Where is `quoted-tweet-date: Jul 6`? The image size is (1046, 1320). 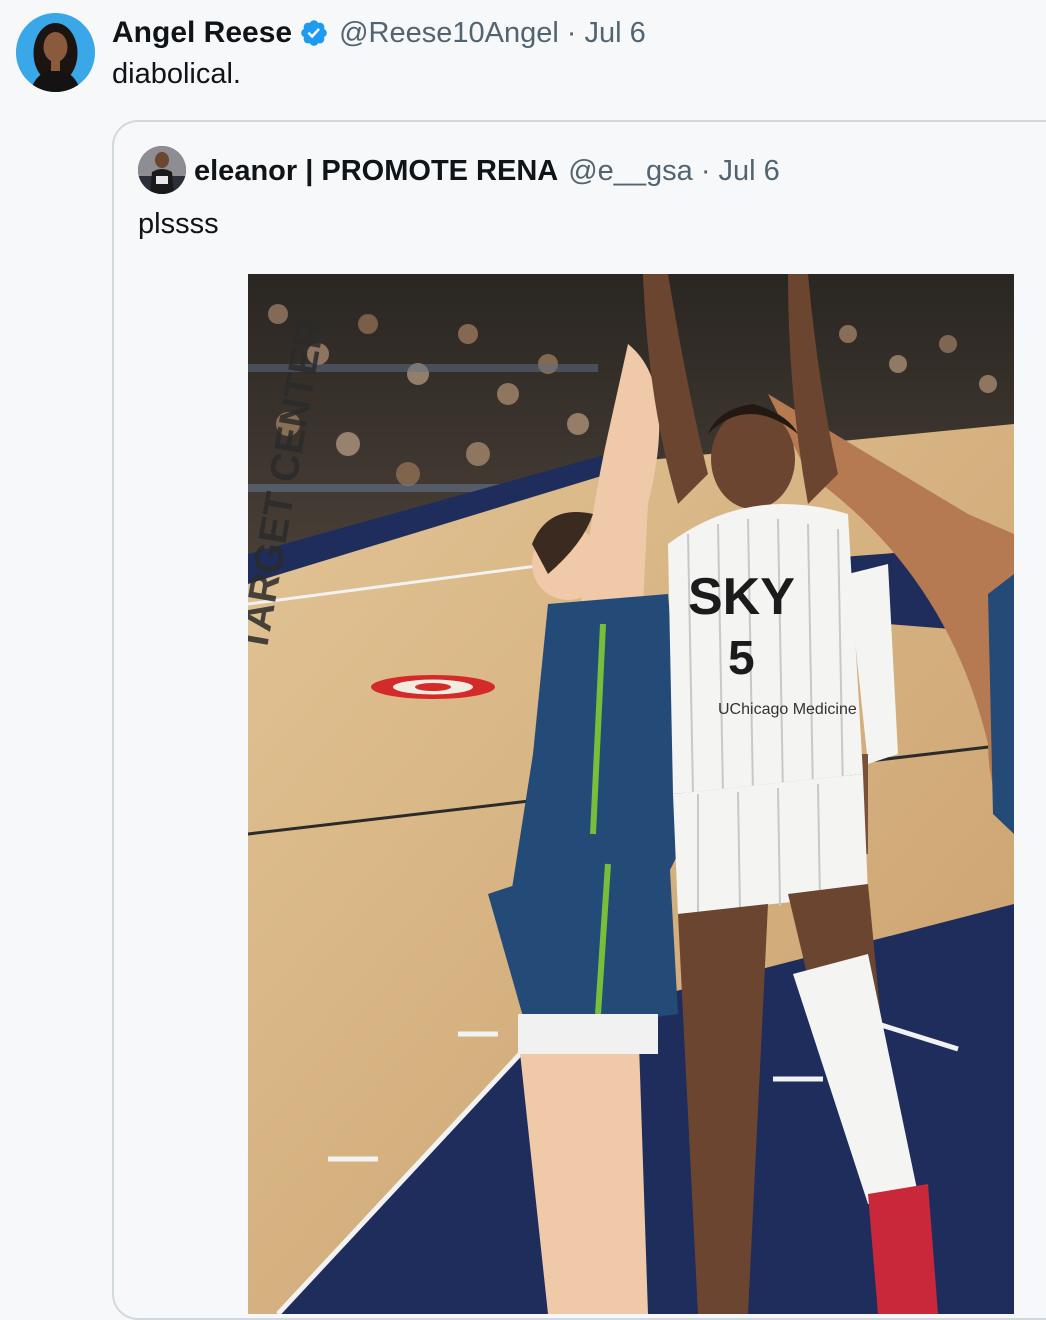 quoted-tweet-date: Jul 6 is located at coordinates (749, 171).